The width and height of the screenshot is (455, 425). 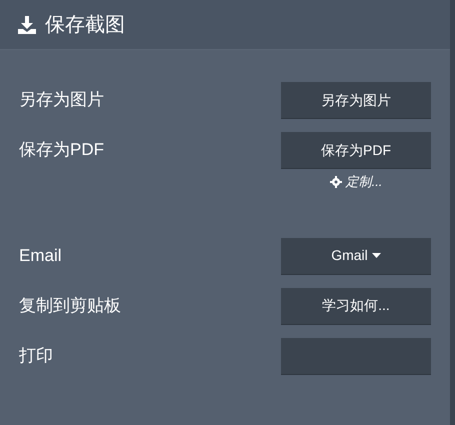 What do you see at coordinates (356, 256) in the screenshot?
I see `email-dropdown: Gmail` at bounding box center [356, 256].